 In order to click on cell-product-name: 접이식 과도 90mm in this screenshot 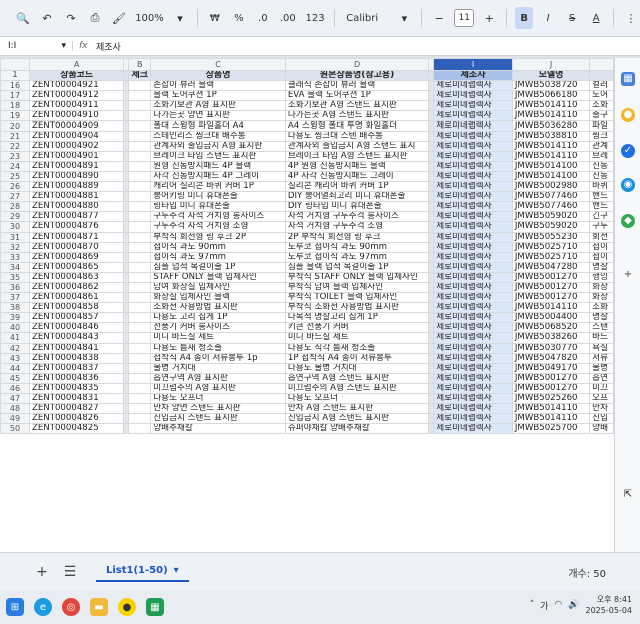, I will do `click(218, 247)`.